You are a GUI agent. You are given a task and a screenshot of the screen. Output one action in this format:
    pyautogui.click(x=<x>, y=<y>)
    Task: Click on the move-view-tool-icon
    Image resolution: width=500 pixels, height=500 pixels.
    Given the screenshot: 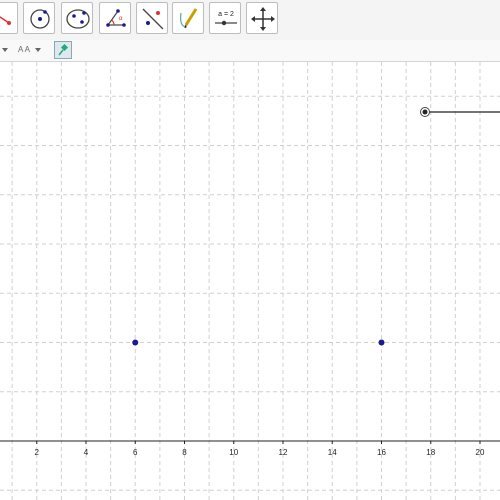 What is the action you would take?
    pyautogui.click(x=263, y=19)
    